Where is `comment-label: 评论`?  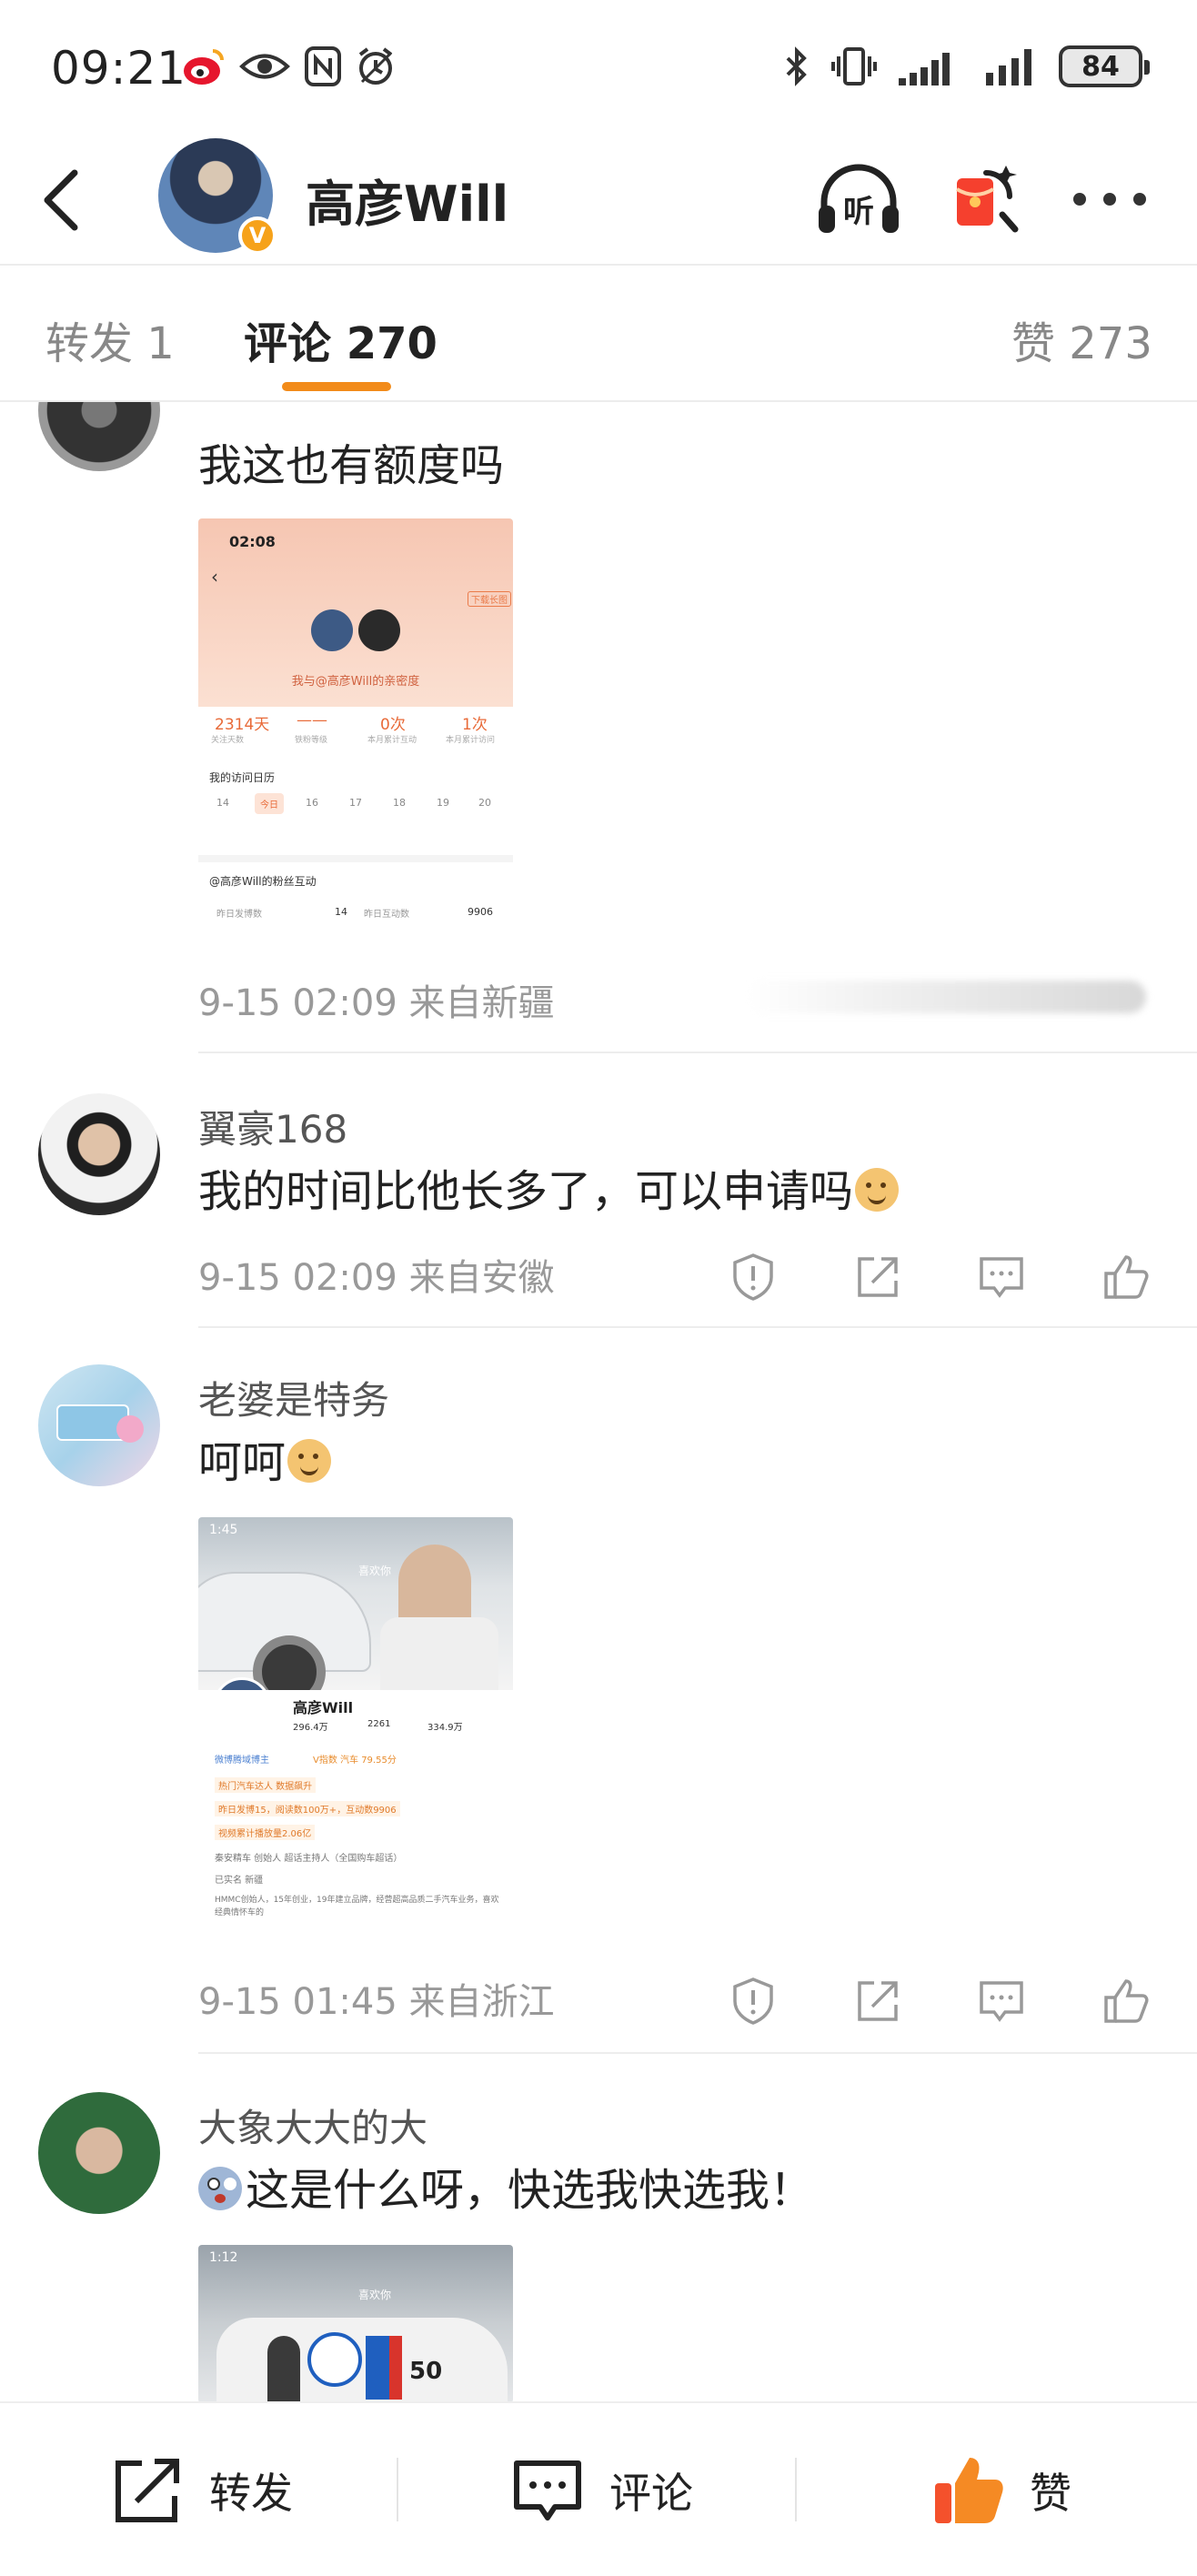
comment-label: 评论 is located at coordinates (651, 2493).